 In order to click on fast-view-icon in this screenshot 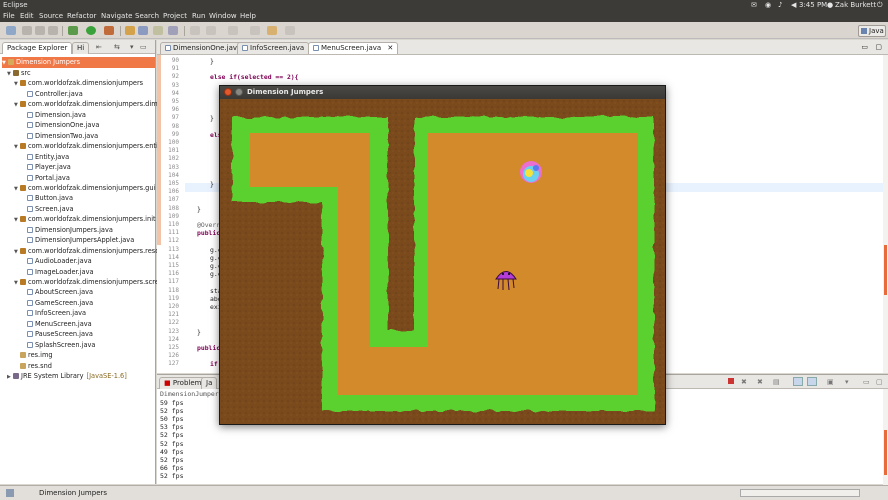, I will do `click(10, 493)`.